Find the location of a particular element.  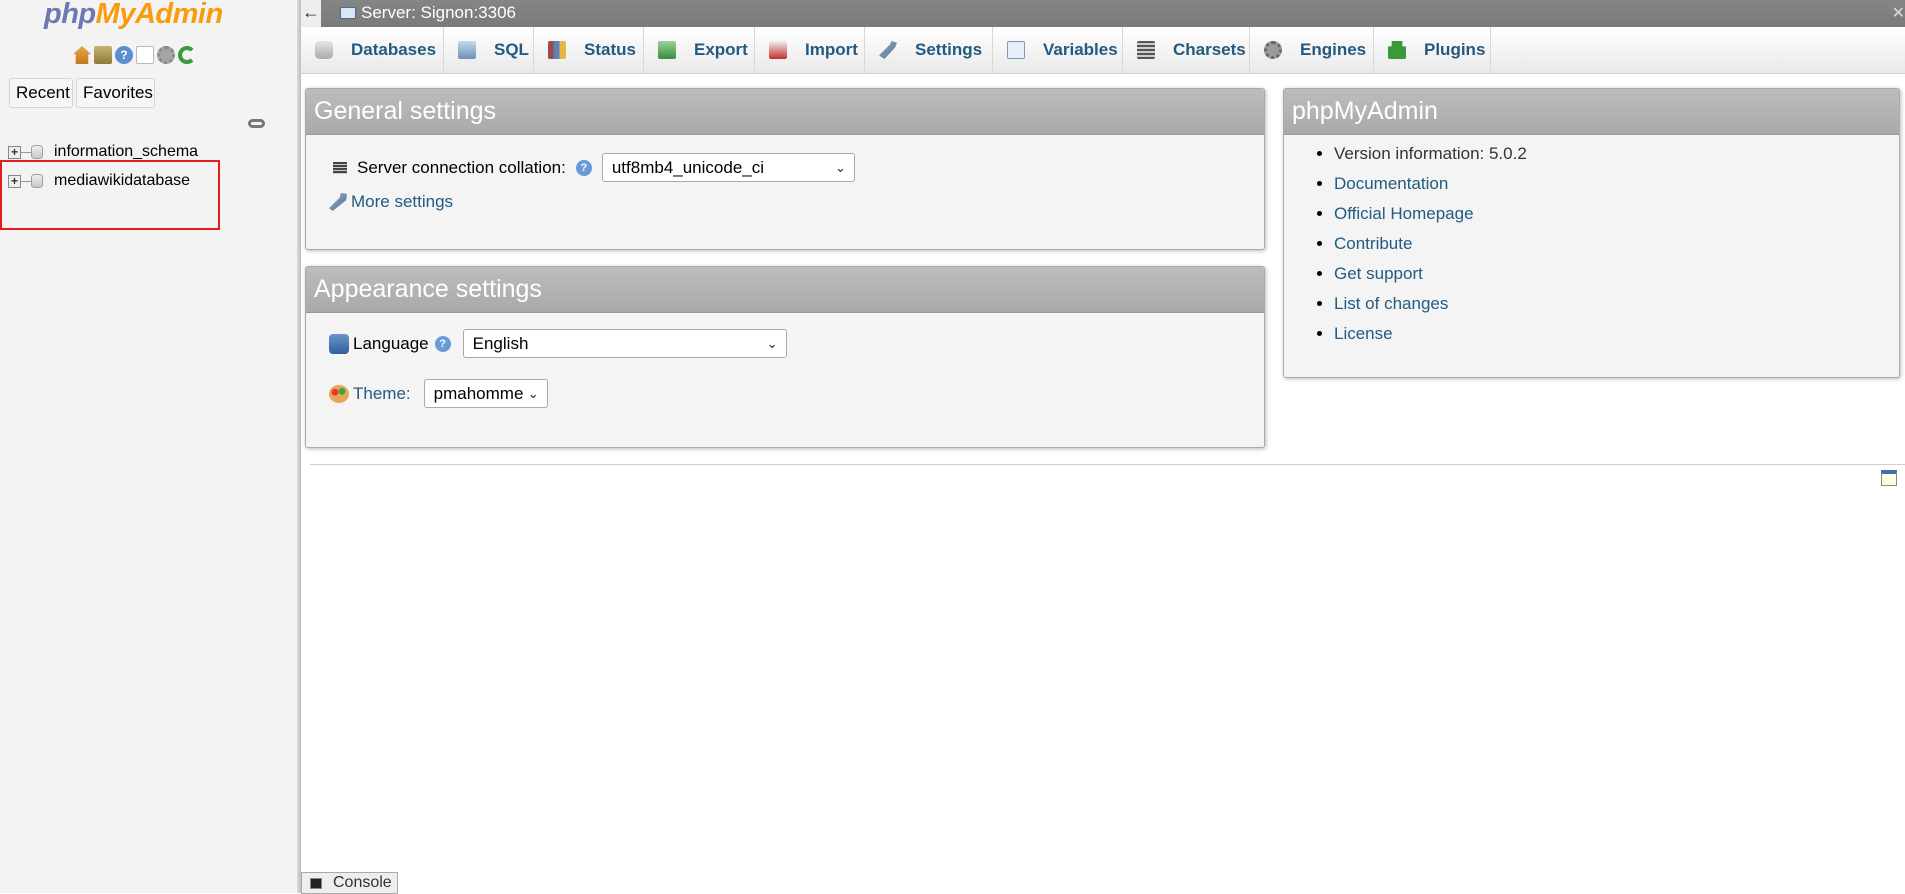

list-item: License is located at coordinates (1430, 336).